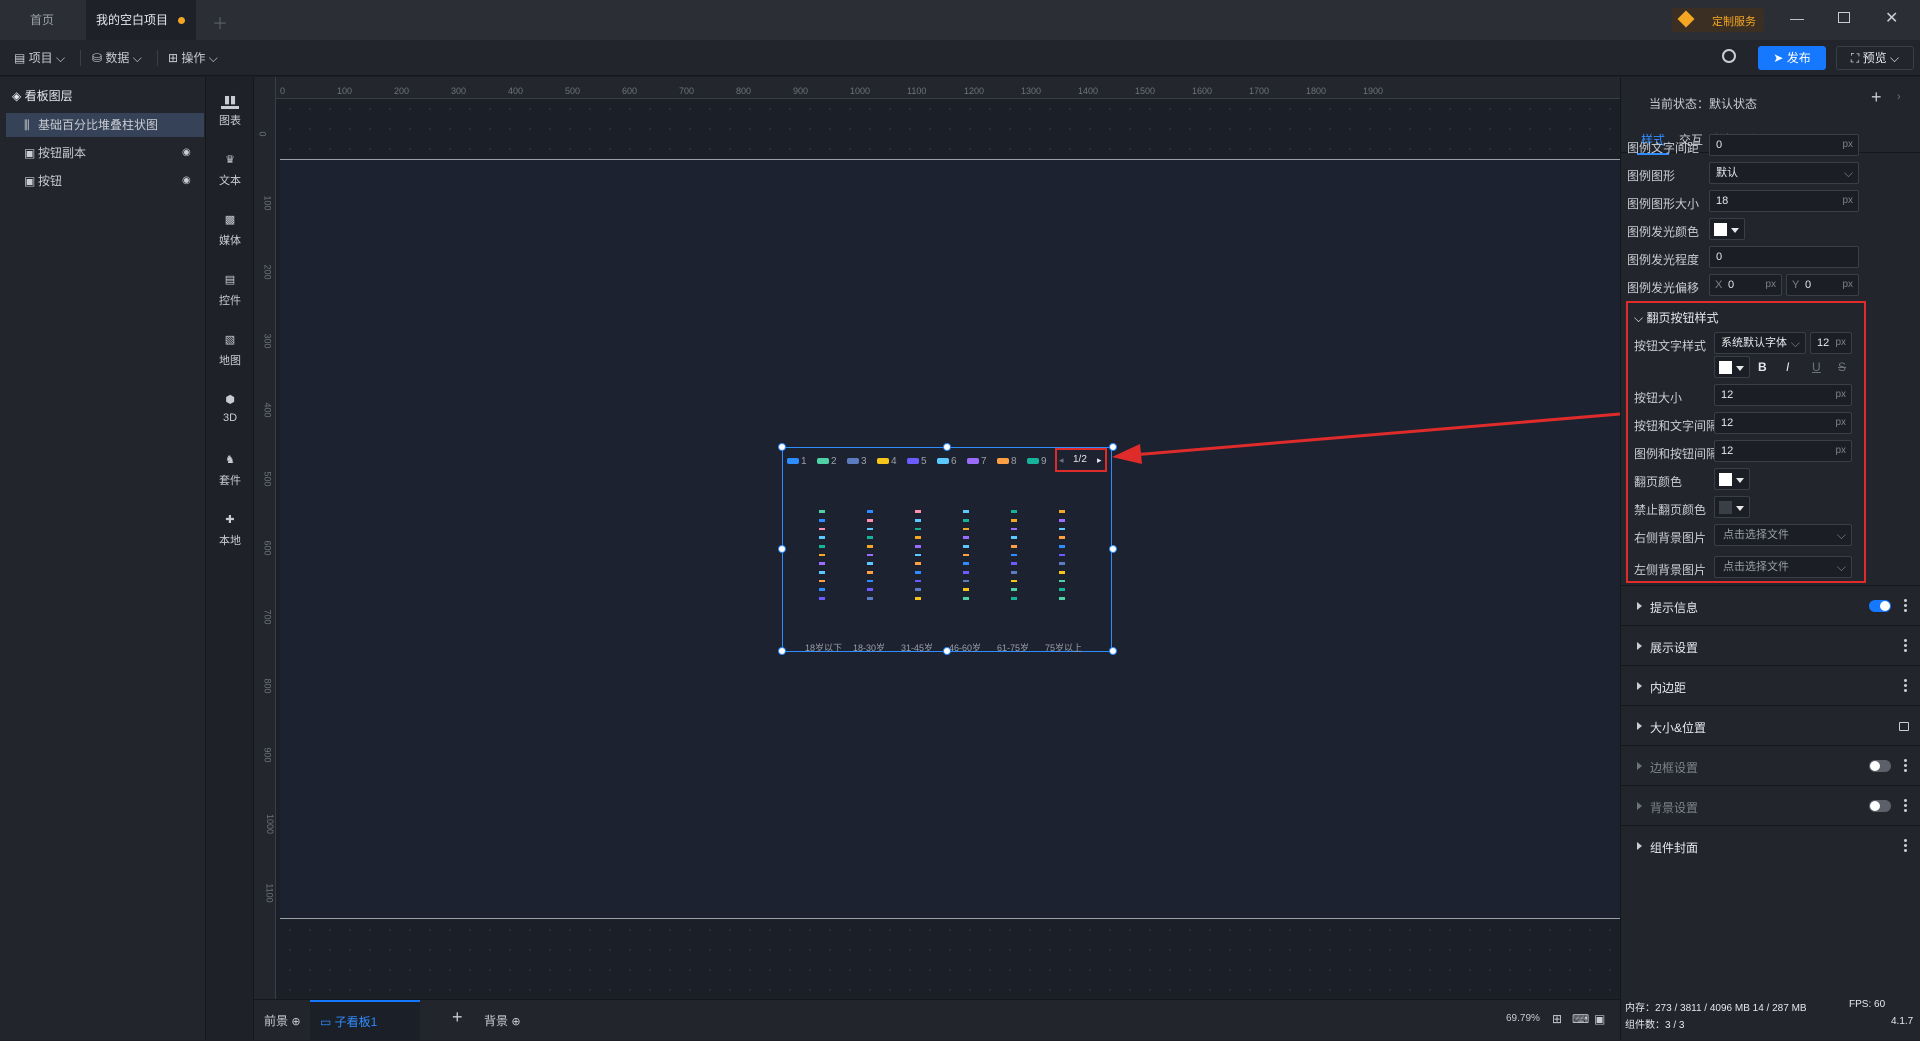  Describe the element at coordinates (1770, 605) in the screenshot. I see `section-tooltip: 提示信息` at that location.